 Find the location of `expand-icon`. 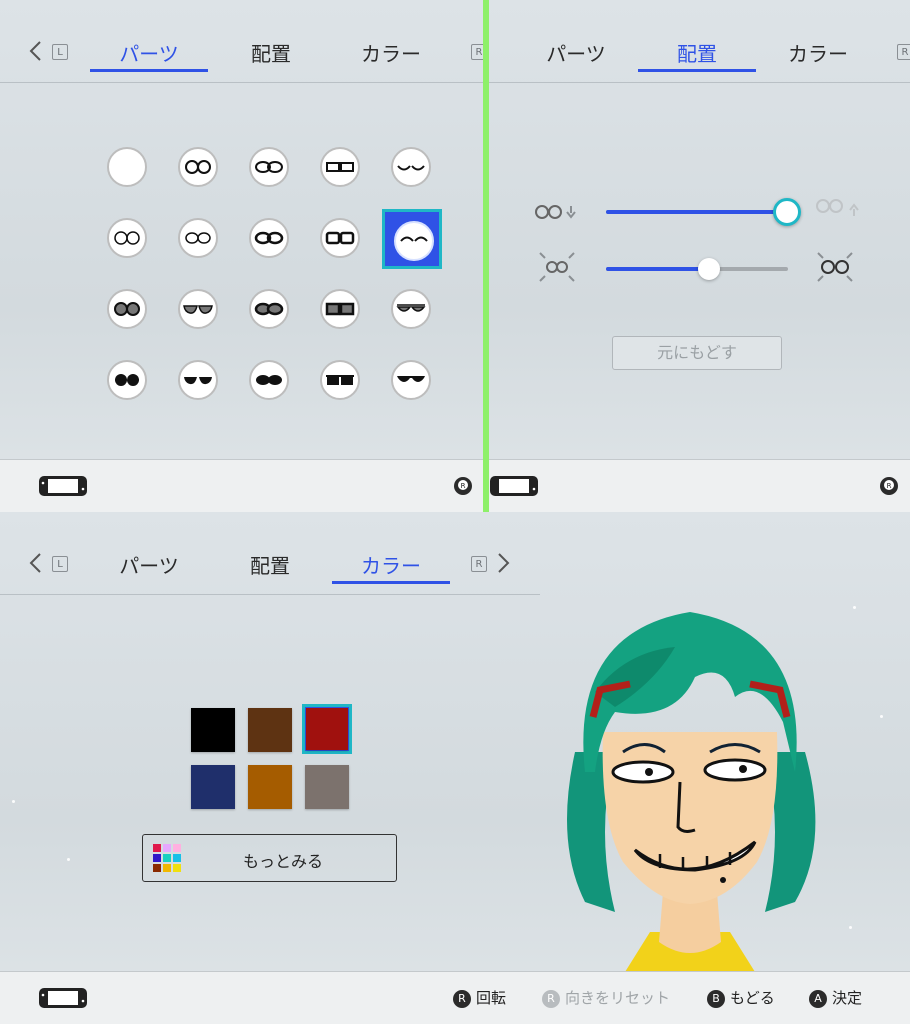

expand-icon is located at coordinates (835, 267).